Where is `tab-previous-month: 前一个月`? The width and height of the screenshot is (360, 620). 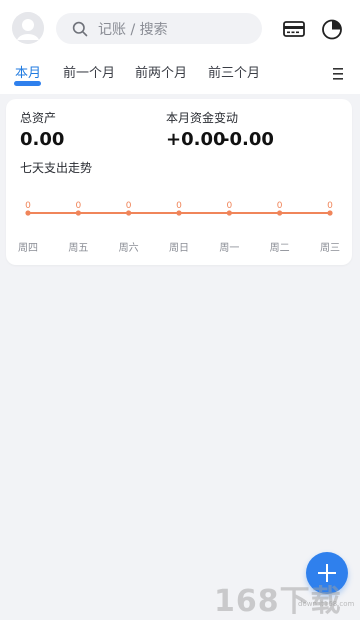
tab-previous-month: 前一个月 is located at coordinates (89, 74).